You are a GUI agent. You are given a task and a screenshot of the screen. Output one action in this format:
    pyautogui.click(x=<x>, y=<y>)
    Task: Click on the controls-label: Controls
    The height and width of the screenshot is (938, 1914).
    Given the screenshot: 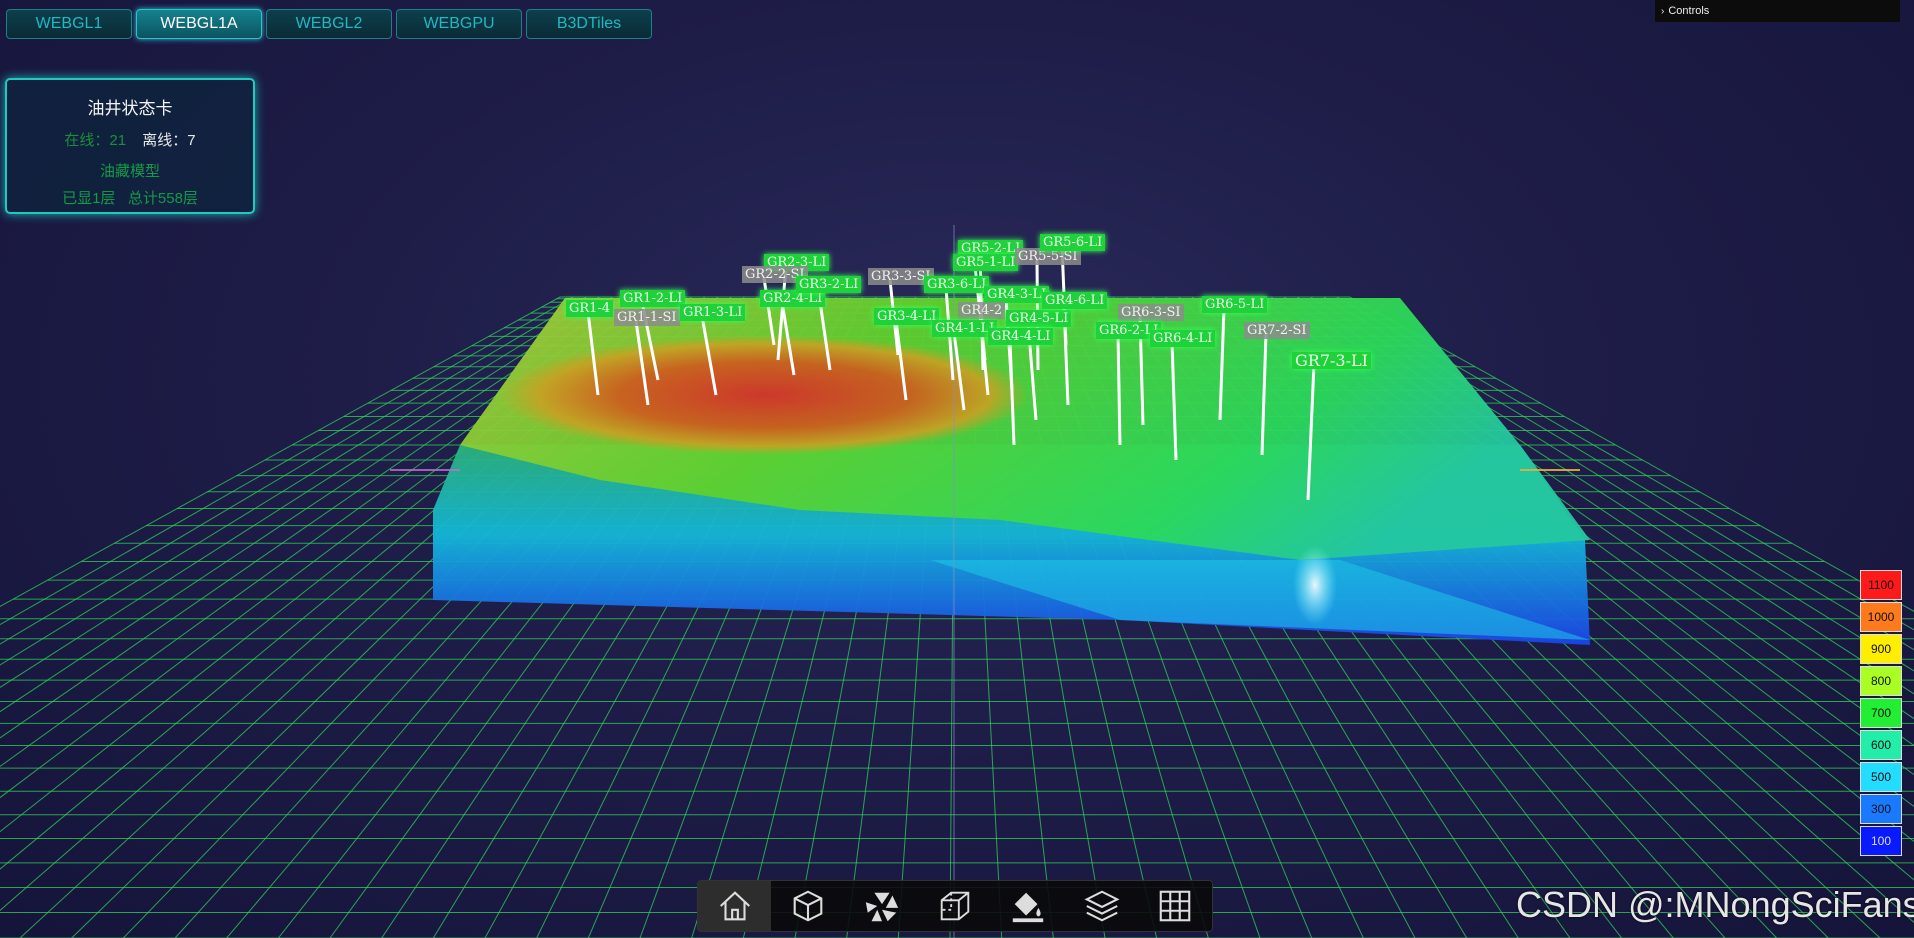 What is the action you would take?
    pyautogui.click(x=1689, y=11)
    